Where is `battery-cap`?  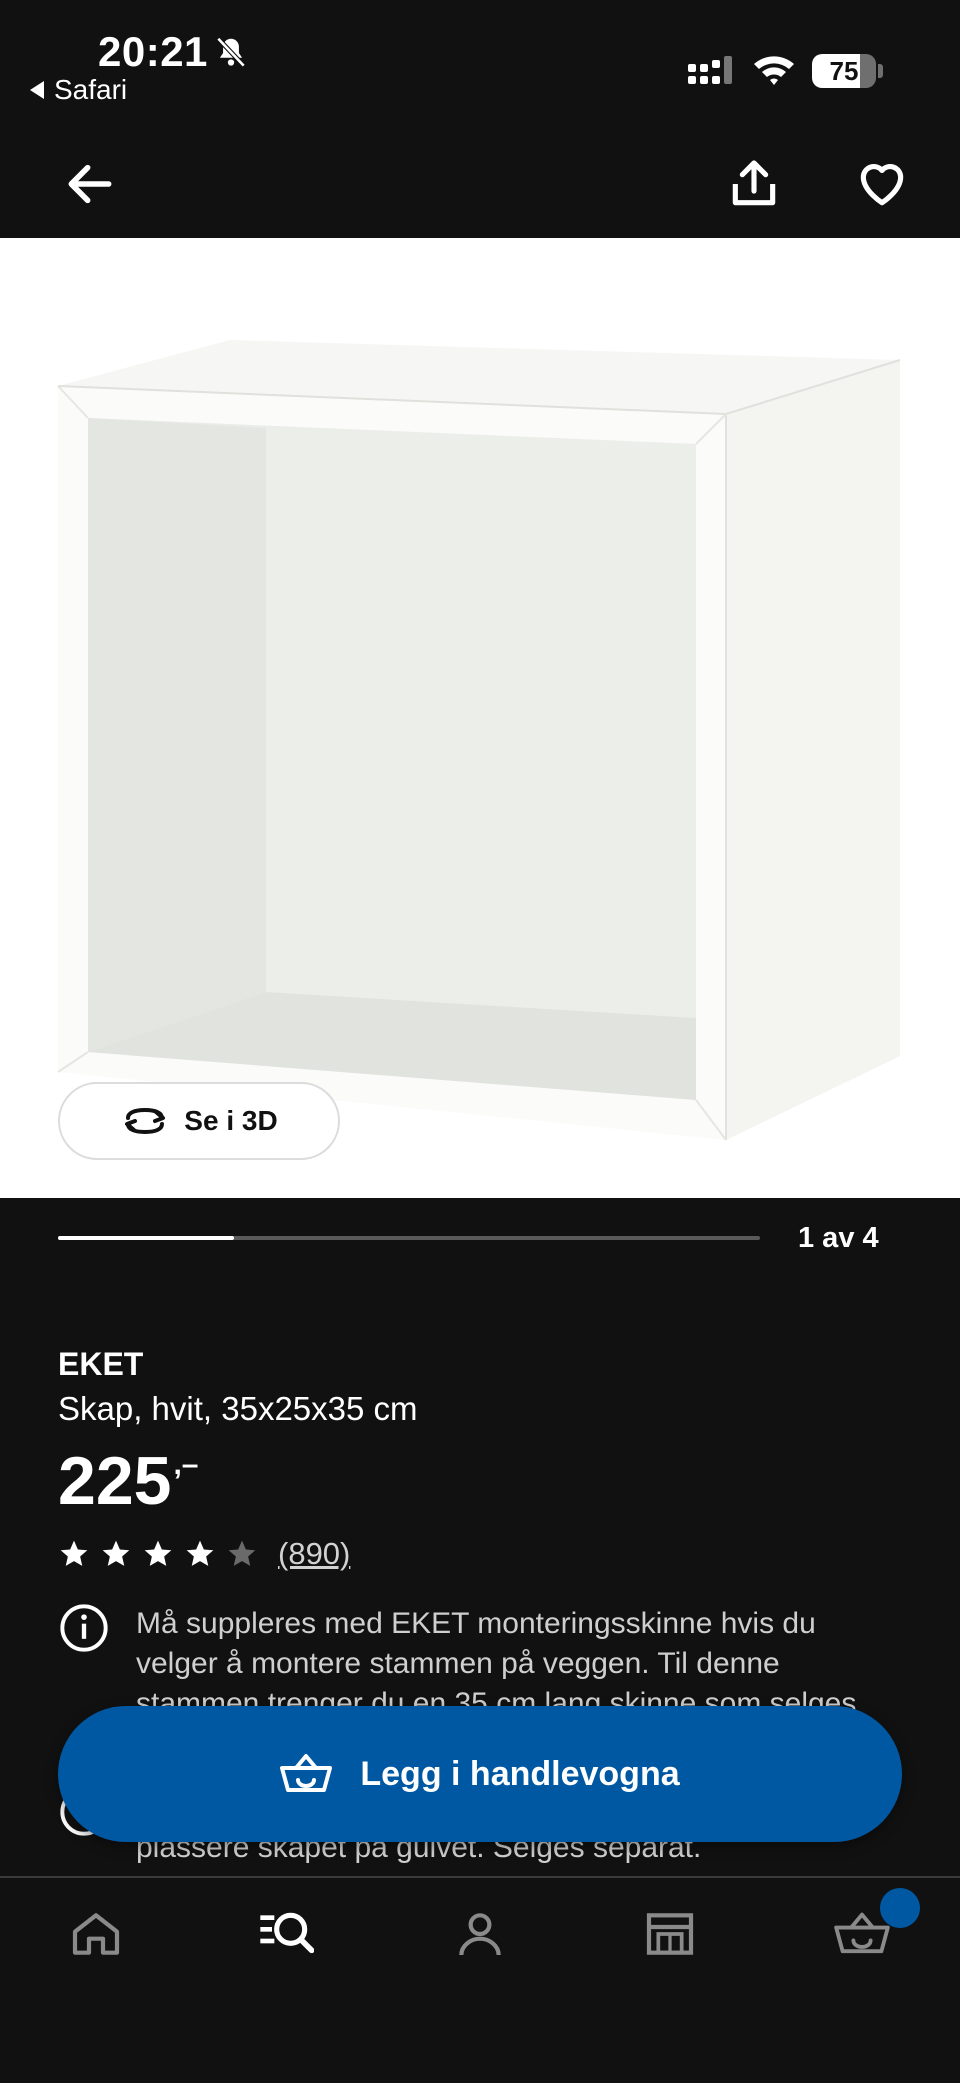
battery-cap is located at coordinates (880, 71).